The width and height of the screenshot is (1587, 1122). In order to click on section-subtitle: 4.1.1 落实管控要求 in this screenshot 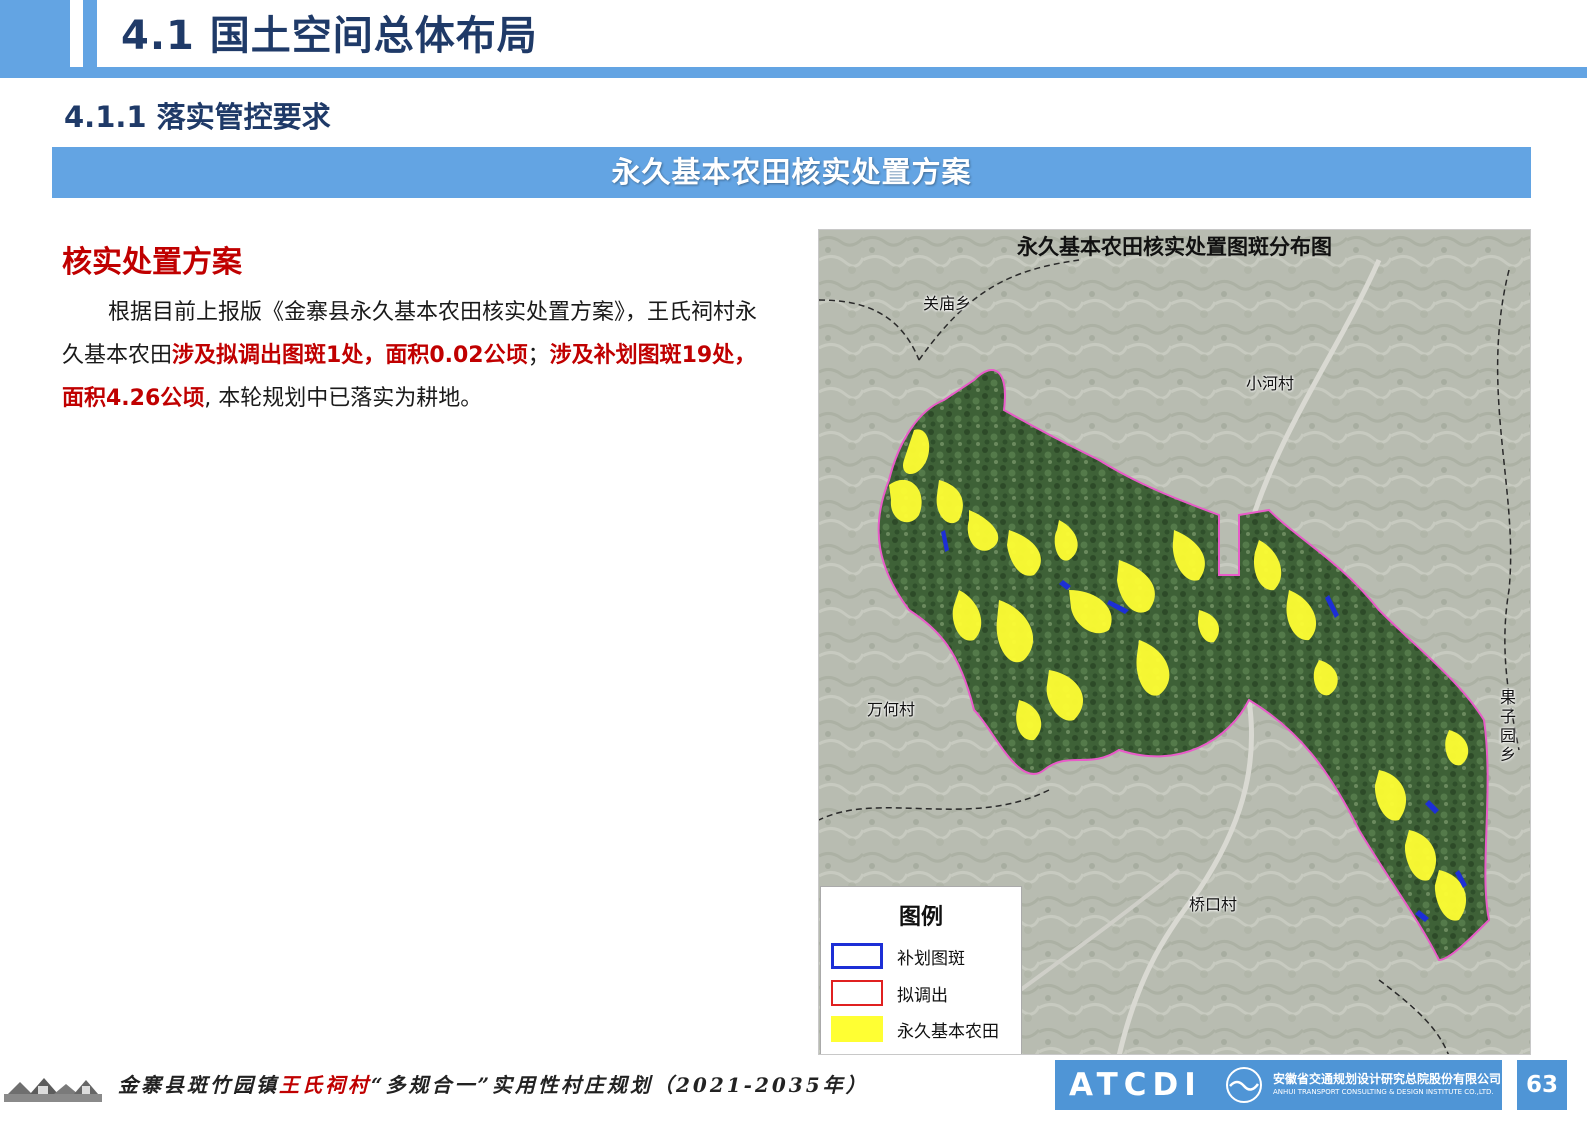, I will do `click(197, 117)`.